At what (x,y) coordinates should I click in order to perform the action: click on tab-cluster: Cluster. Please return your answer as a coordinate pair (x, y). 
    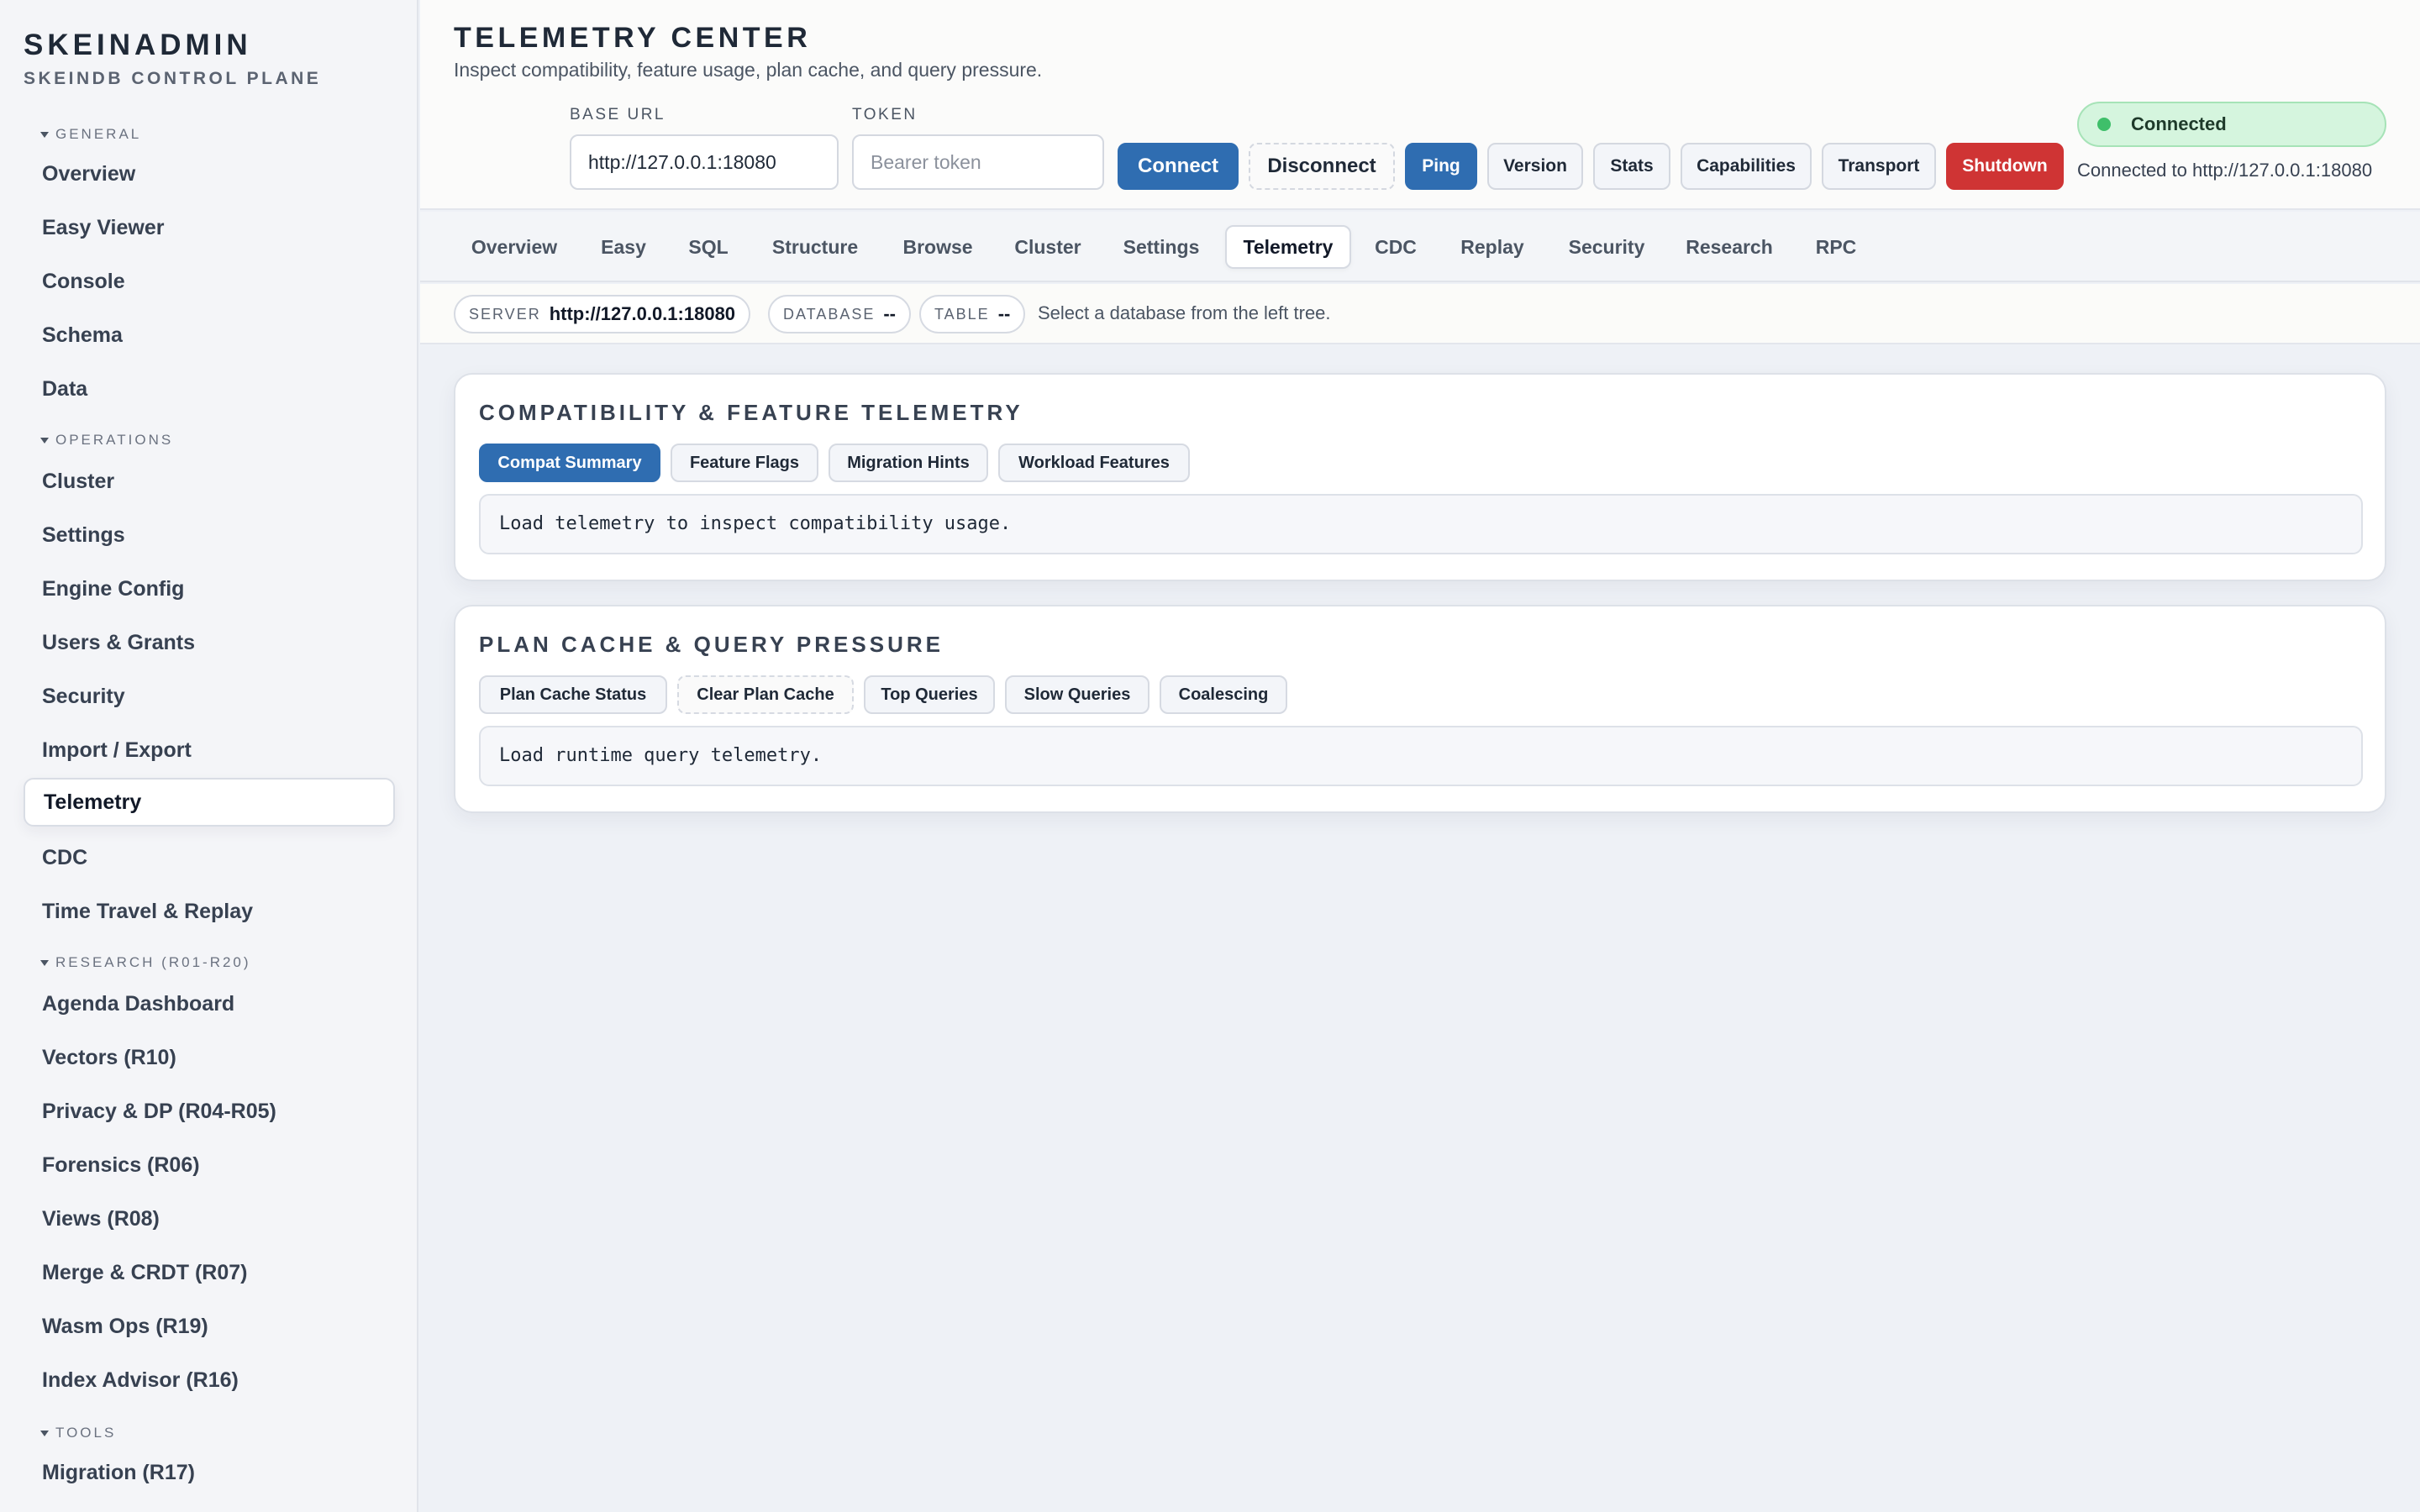
    Looking at the image, I should click on (1047, 247).